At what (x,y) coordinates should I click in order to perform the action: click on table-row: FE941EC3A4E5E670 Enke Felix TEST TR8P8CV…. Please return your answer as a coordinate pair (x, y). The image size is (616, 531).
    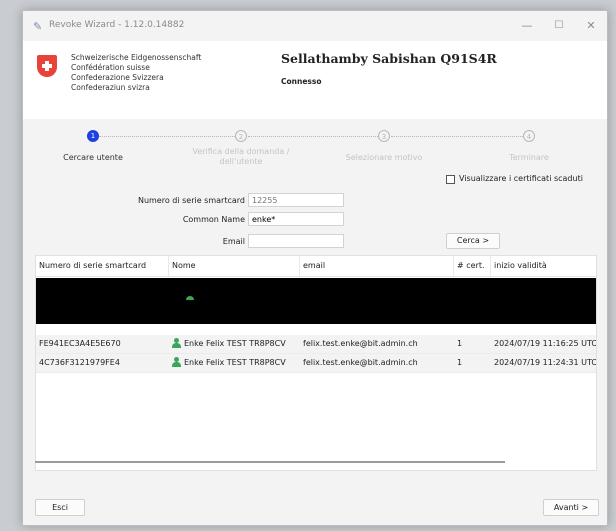
    Looking at the image, I should click on (316, 344).